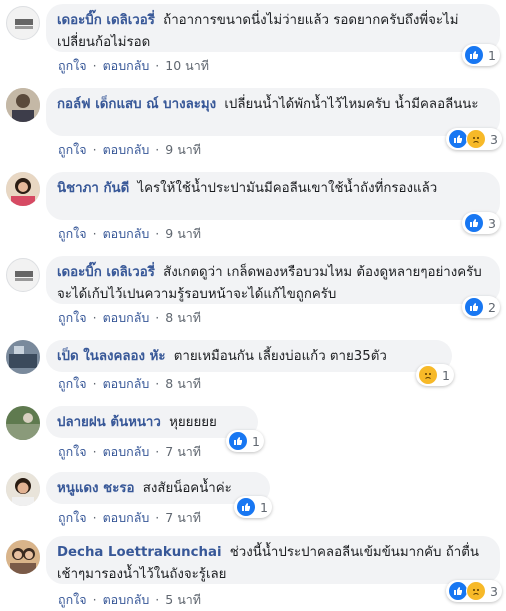 Image resolution: width=506 pixels, height=611 pixels. What do you see at coordinates (187, 66) in the screenshot?
I see `comment-time: 10 นาที` at bounding box center [187, 66].